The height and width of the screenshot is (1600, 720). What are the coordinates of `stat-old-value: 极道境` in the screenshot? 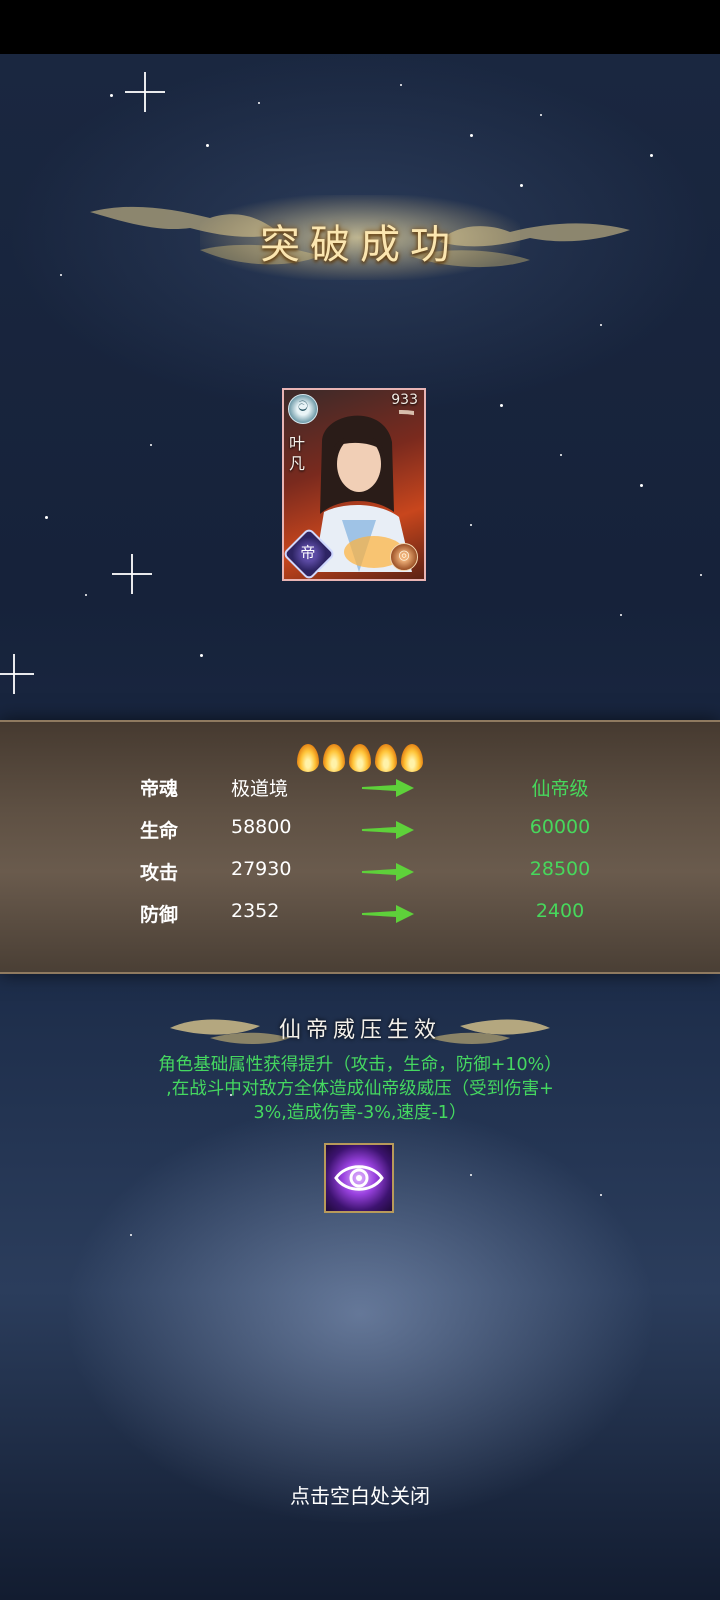 It's located at (260, 789).